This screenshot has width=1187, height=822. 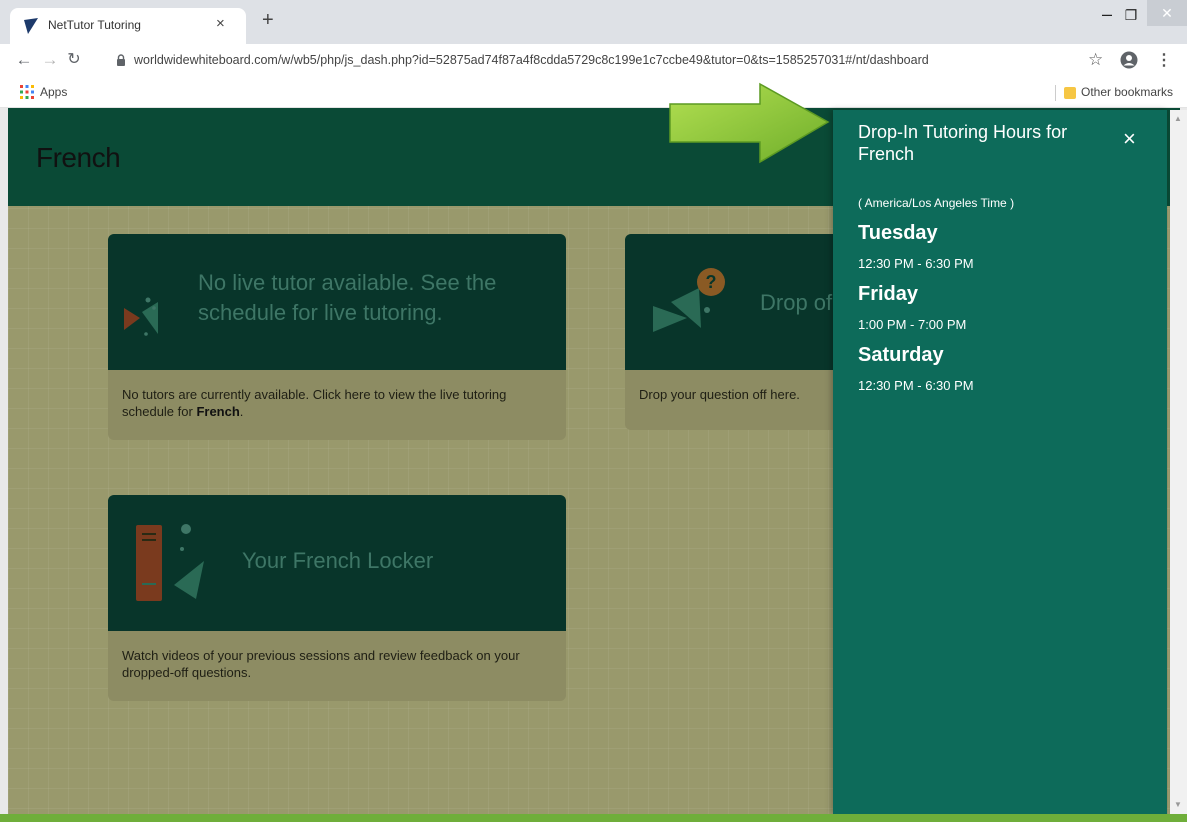 I want to click on live-desc-subject: French, so click(x=218, y=411).